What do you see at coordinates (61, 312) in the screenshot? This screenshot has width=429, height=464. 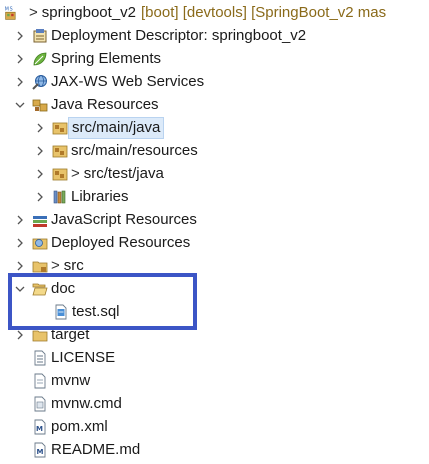 I see `sql-file-icon` at bounding box center [61, 312].